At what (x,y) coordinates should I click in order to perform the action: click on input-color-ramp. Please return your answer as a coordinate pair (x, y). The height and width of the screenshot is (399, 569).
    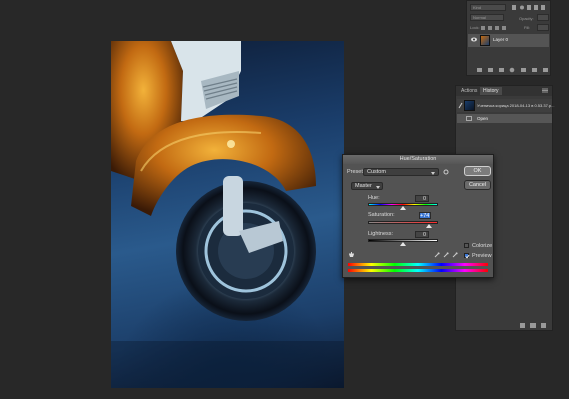
    Looking at the image, I should click on (418, 264).